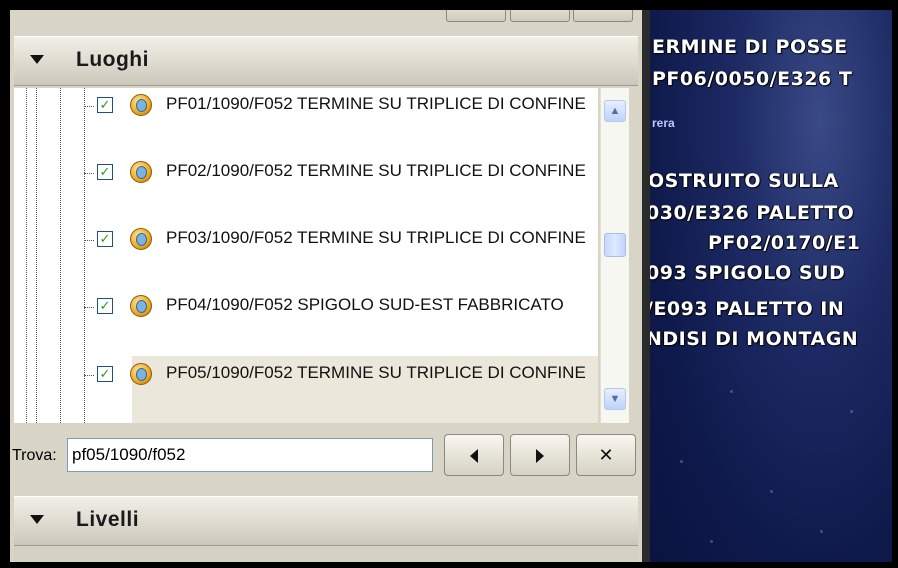  What do you see at coordinates (747, 273) in the screenshot?
I see `map-label: 093 SPIGOLO SUD` at bounding box center [747, 273].